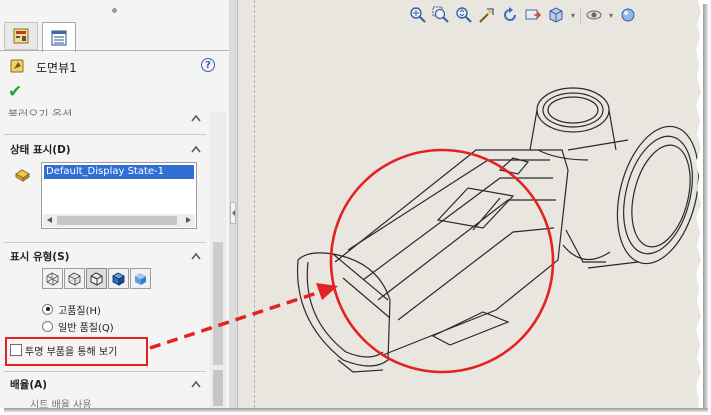 The image size is (711, 415). I want to click on radio-label: 고품질(H), so click(79, 311).